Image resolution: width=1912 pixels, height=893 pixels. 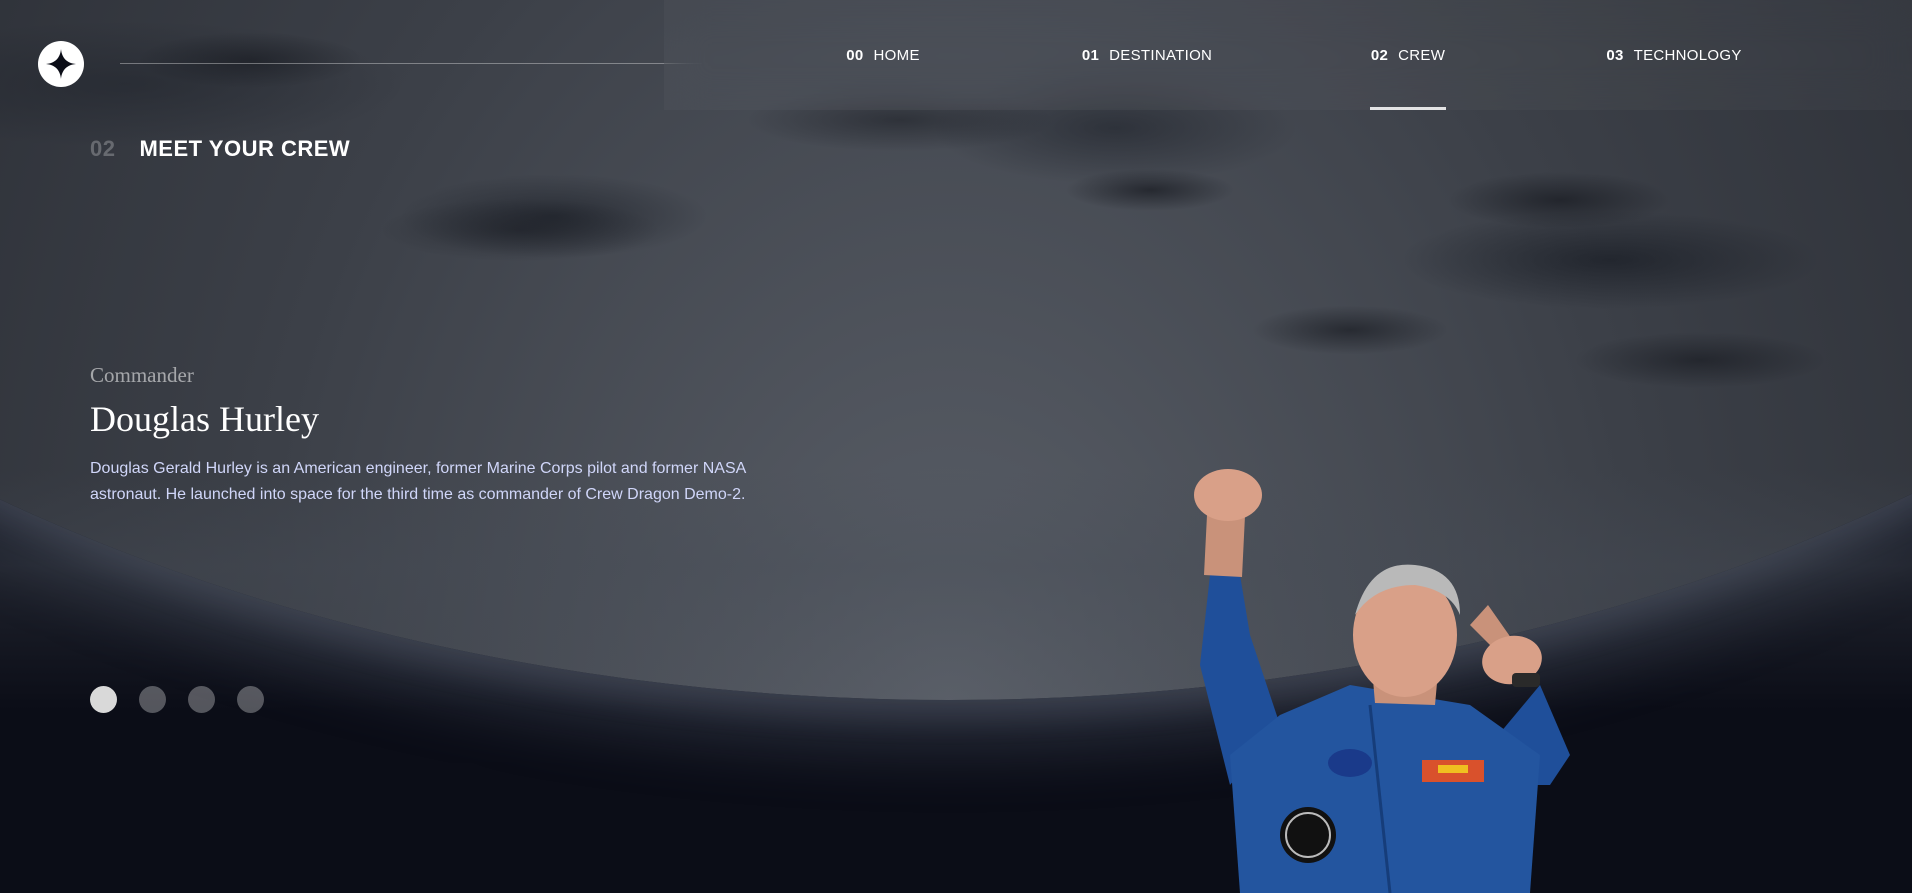 What do you see at coordinates (1687, 55) in the screenshot?
I see `nav-item-label: TECHNOLOGY` at bounding box center [1687, 55].